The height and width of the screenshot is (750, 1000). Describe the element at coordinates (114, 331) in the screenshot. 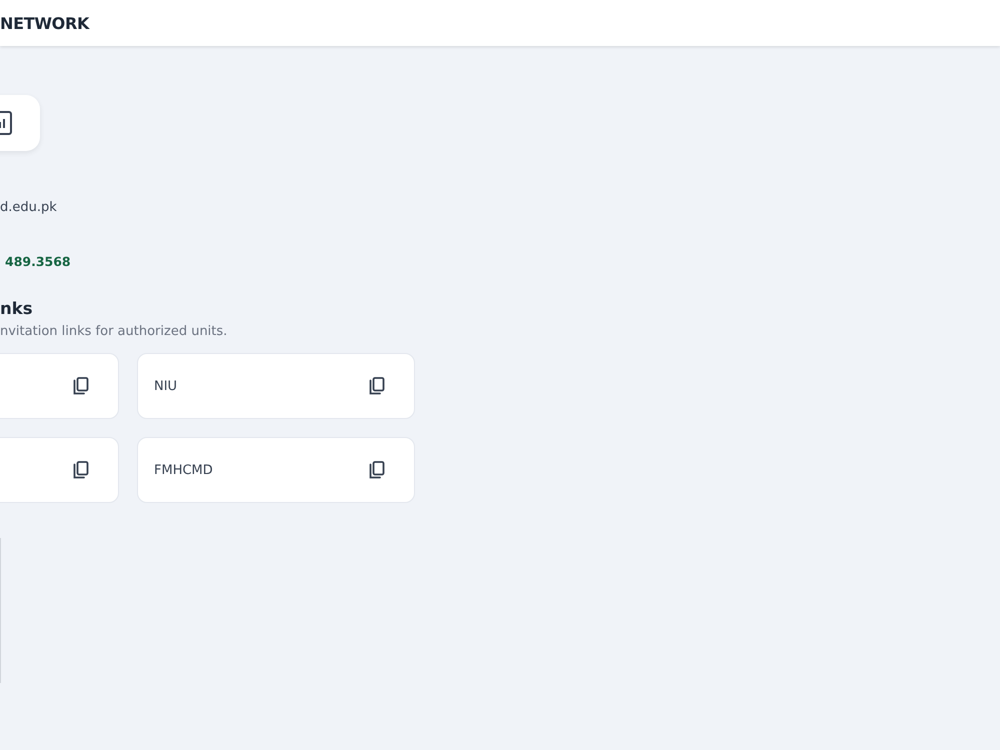

I see `section-description: nvitation links for authorized units.` at that location.